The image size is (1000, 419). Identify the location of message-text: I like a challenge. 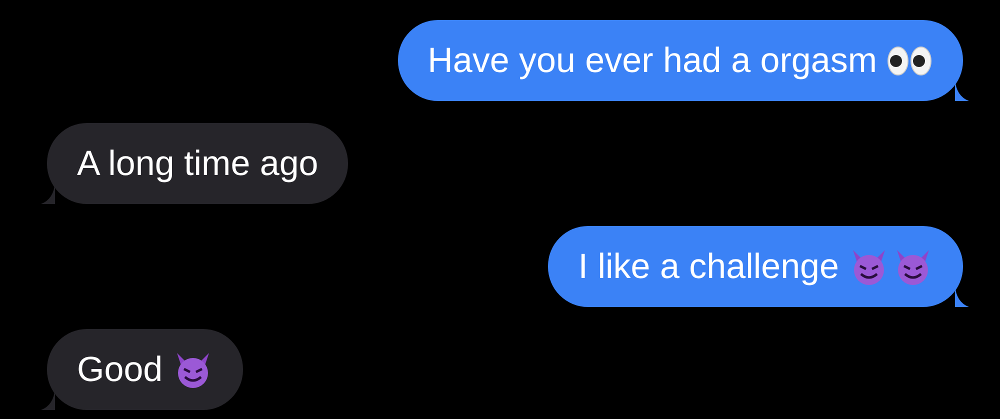
(708, 266).